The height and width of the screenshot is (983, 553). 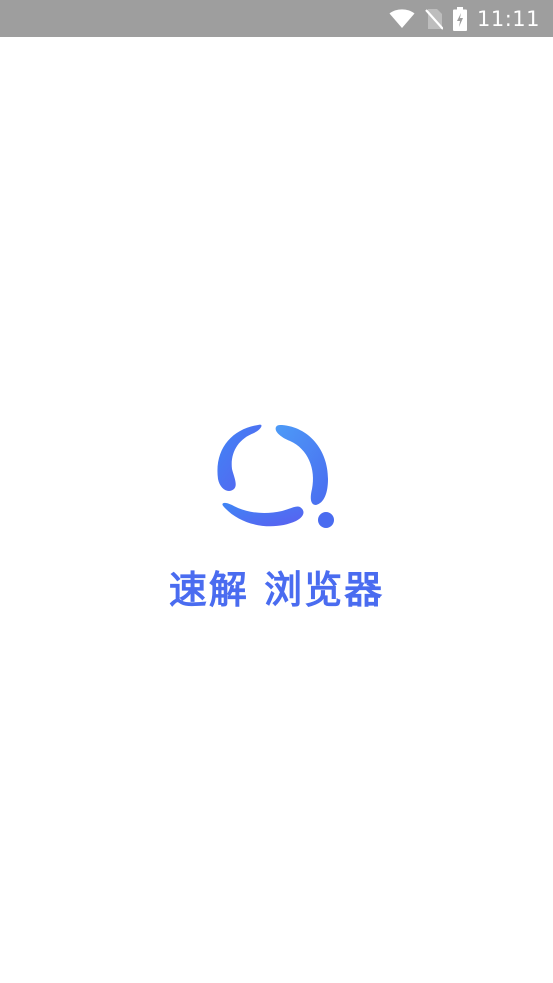 I want to click on no-sim-icon, so click(x=434, y=19).